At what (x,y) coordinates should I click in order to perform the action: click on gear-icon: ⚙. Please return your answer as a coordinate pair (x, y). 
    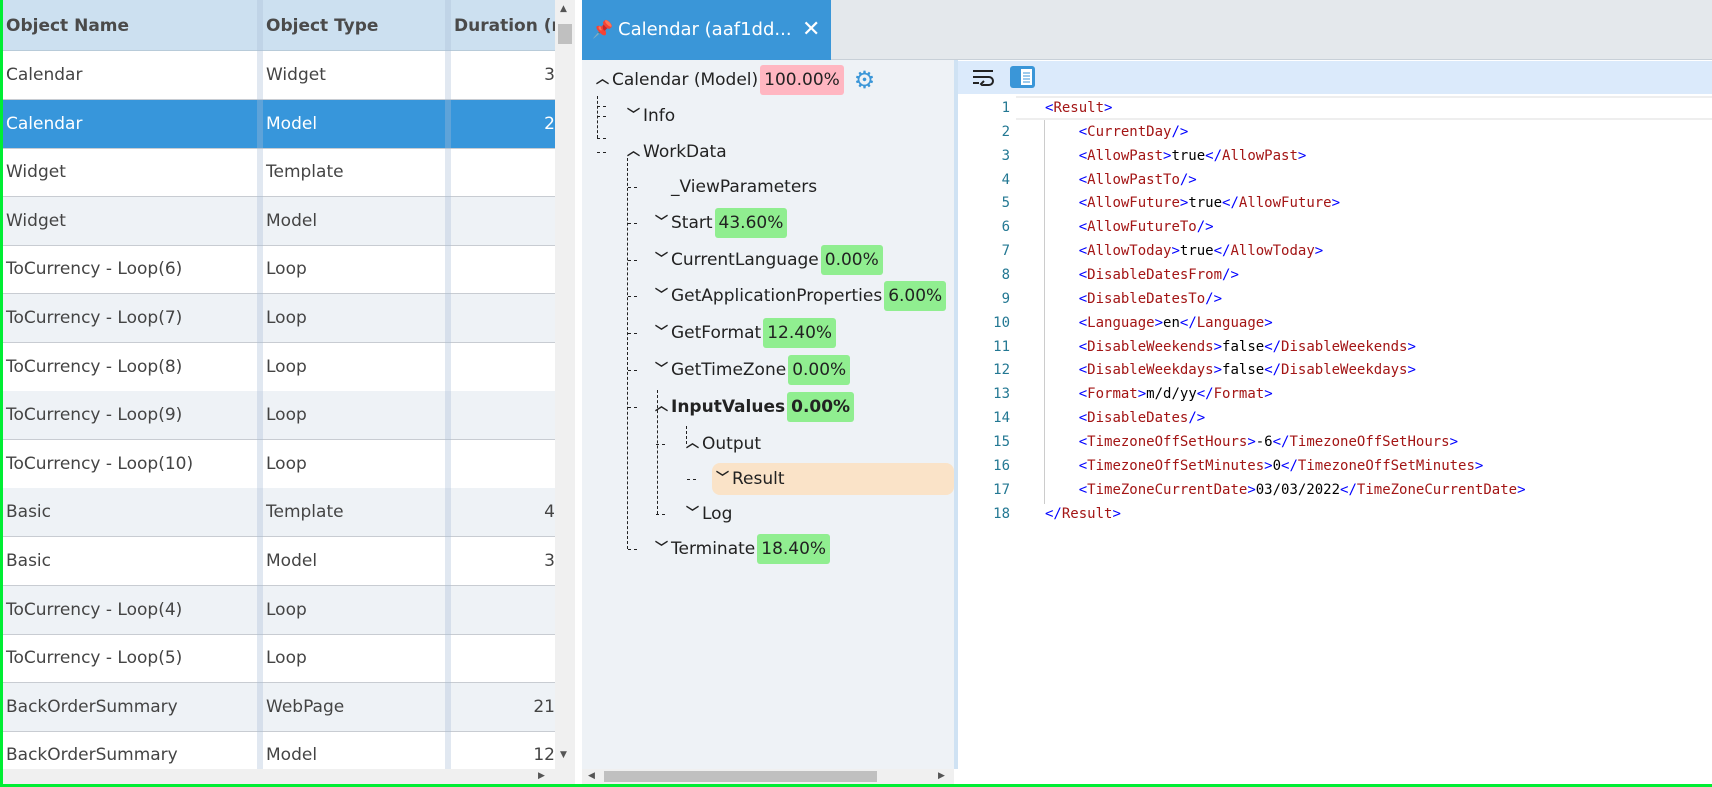
    Looking at the image, I should click on (865, 80).